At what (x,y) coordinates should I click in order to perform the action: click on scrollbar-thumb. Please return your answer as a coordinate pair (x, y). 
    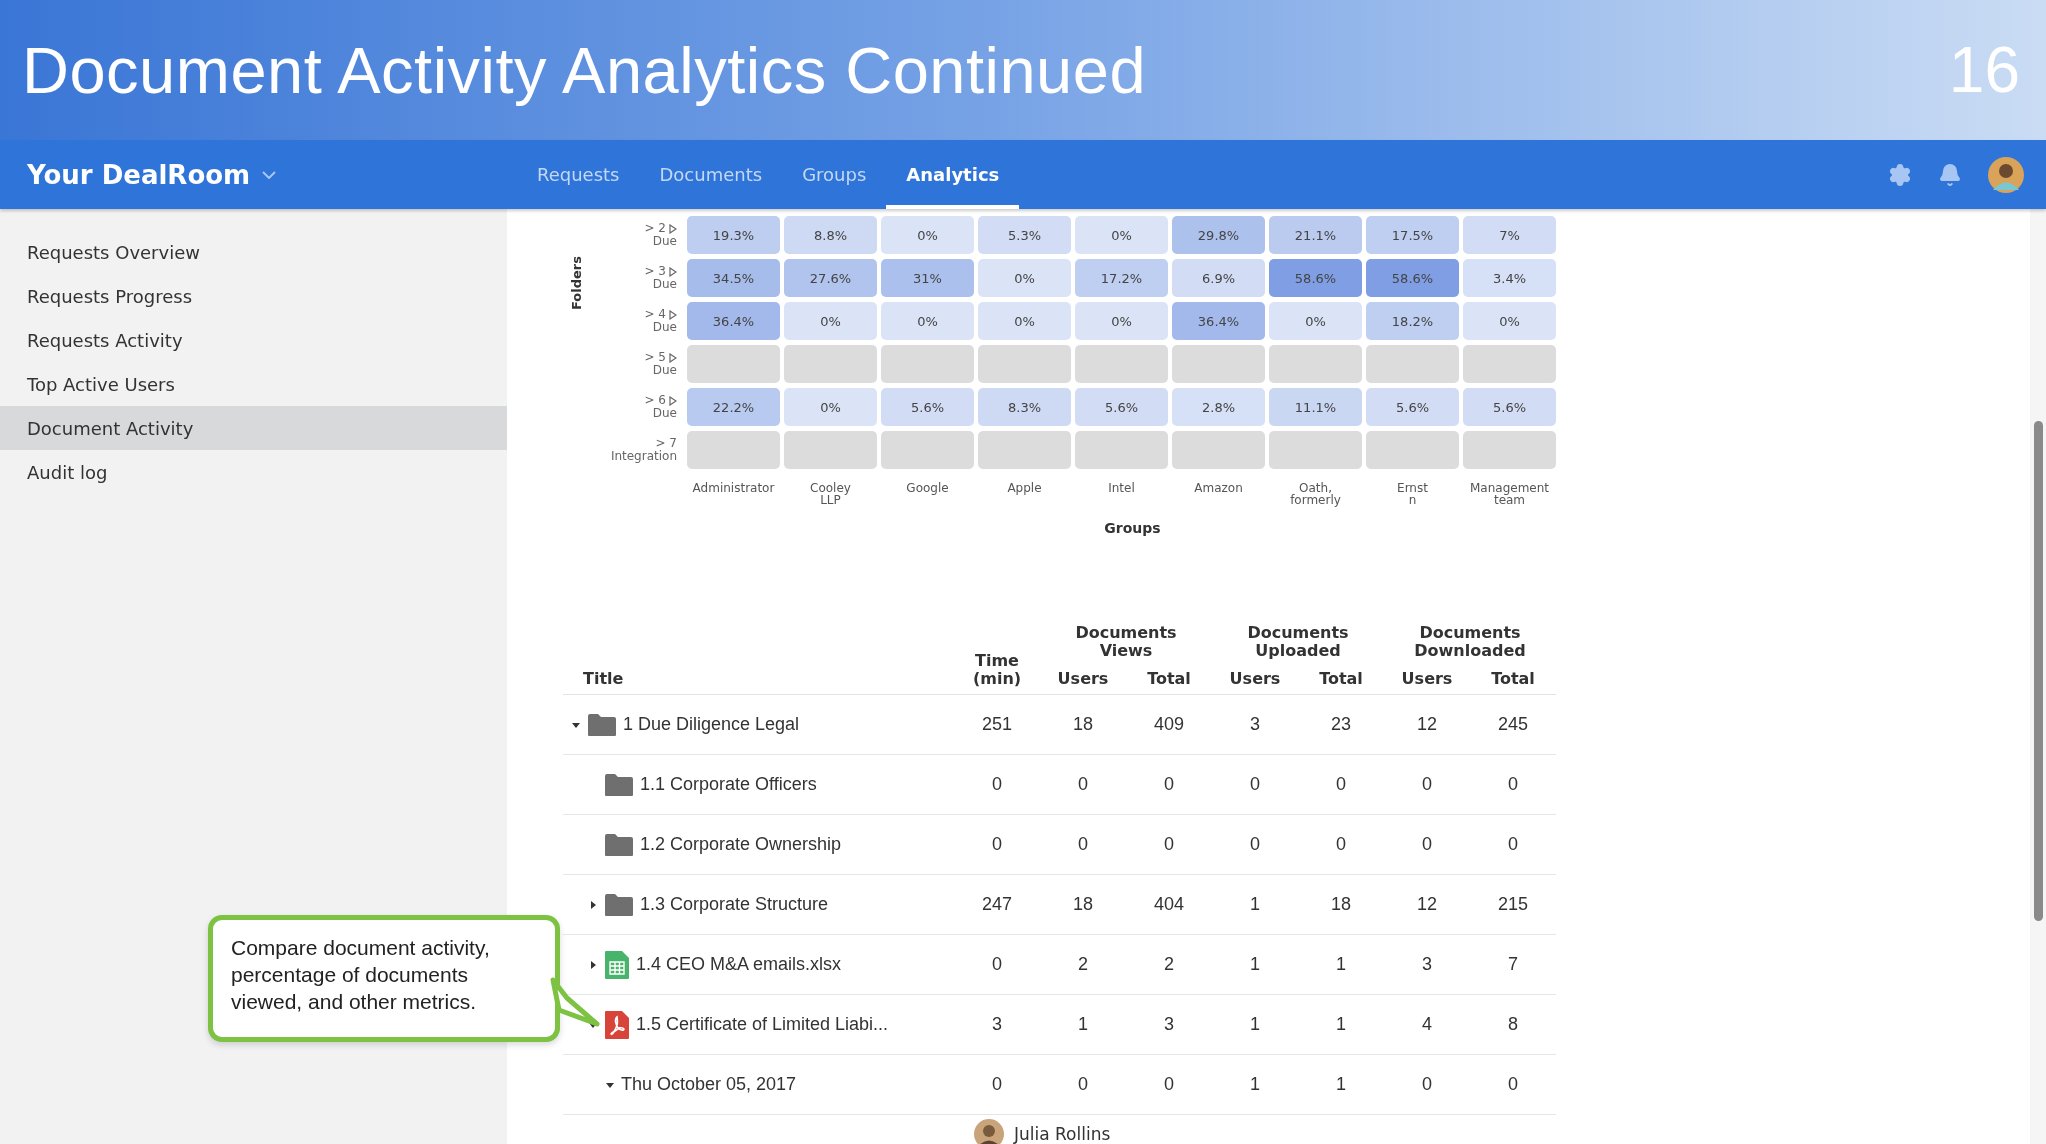
    Looking at the image, I should click on (2038, 671).